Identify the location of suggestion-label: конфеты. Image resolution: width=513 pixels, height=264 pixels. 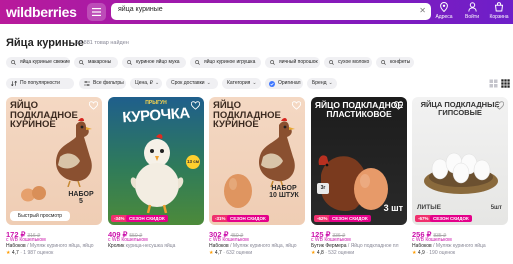
(400, 62).